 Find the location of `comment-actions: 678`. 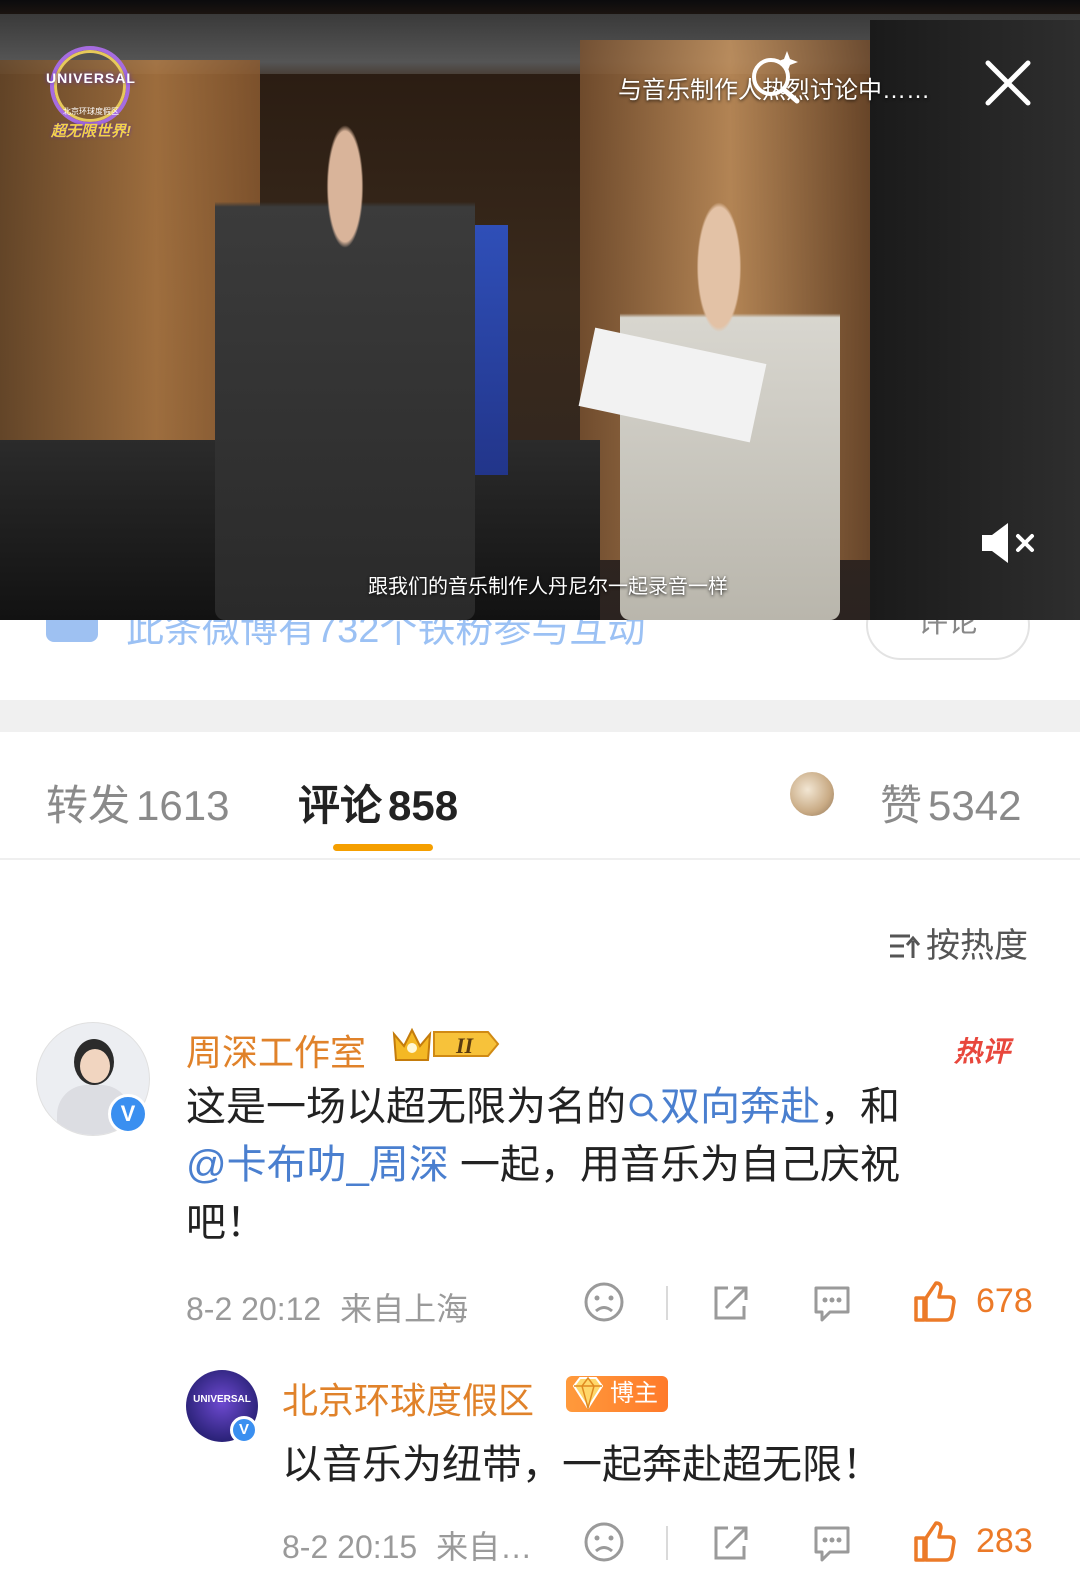

comment-actions: 678 is located at coordinates (812, 1305).